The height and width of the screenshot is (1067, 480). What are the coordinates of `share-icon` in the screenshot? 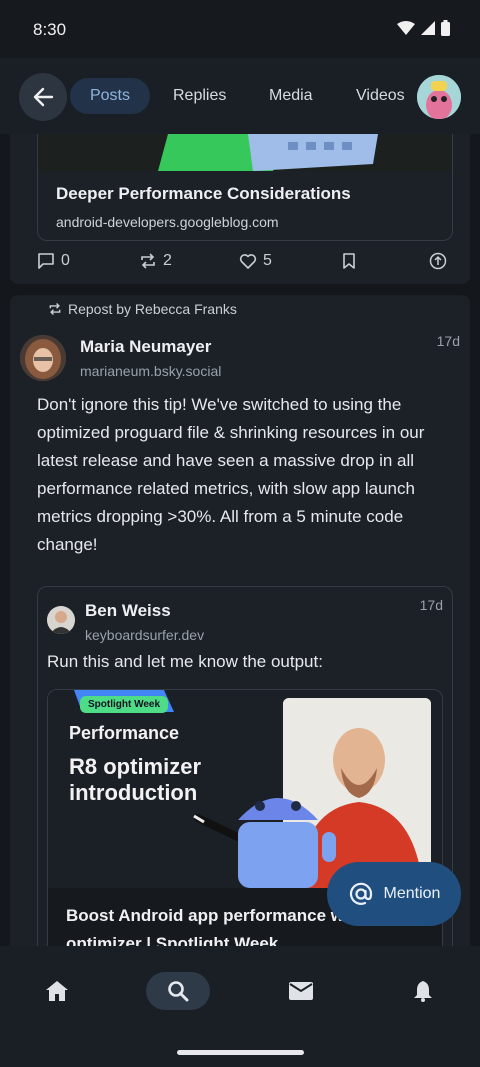 It's located at (438, 261).